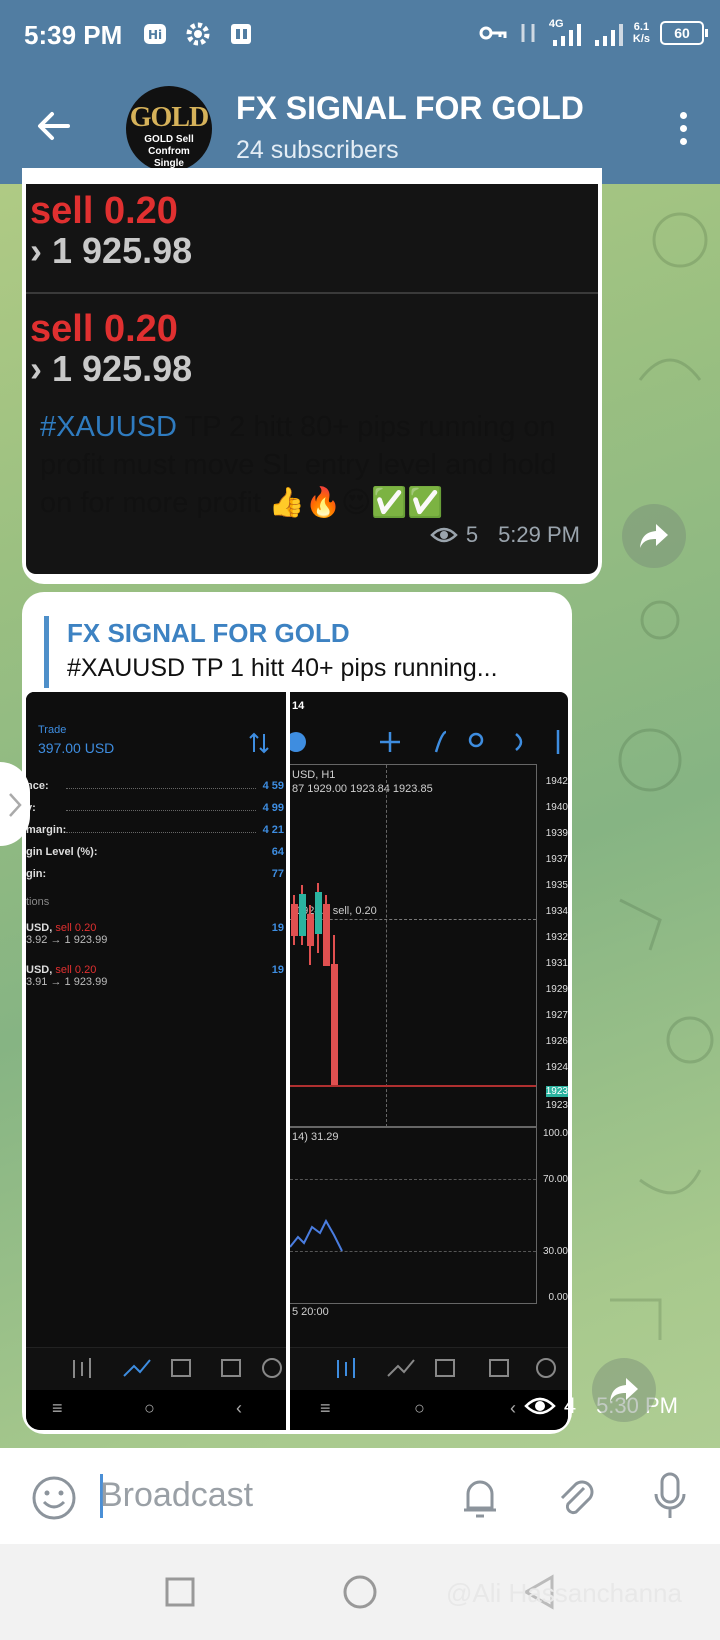 The height and width of the screenshot is (1640, 720). What do you see at coordinates (38, 902) in the screenshot?
I see `positions-header: tions` at bounding box center [38, 902].